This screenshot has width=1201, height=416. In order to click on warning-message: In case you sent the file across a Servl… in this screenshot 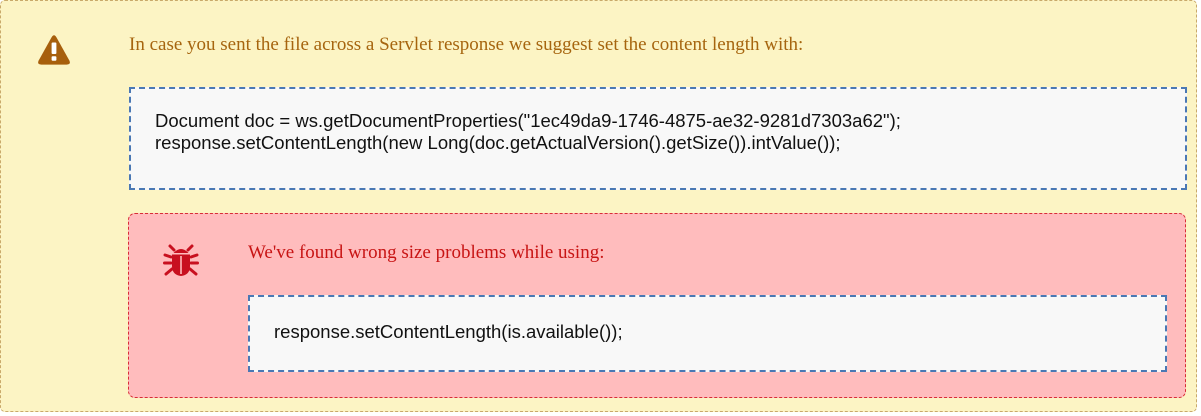, I will do `click(466, 44)`.